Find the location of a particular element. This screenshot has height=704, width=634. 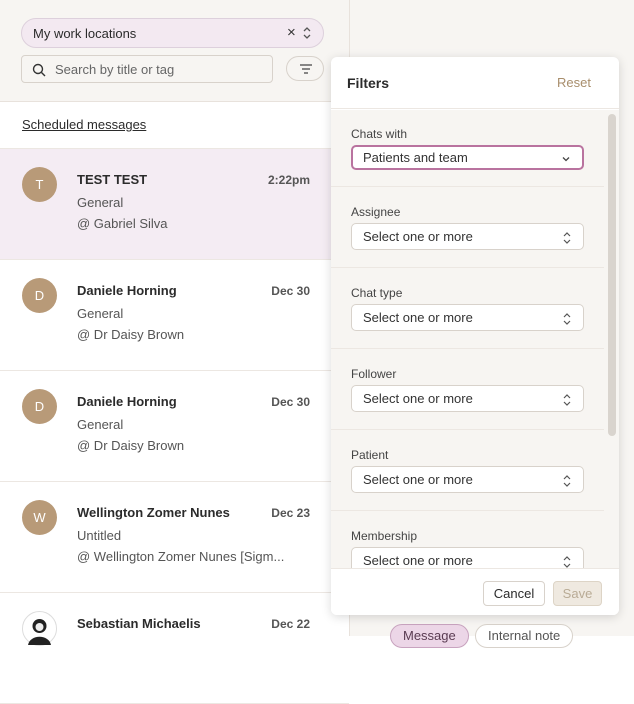

conversation-name: TEST TEST is located at coordinates (112, 179).